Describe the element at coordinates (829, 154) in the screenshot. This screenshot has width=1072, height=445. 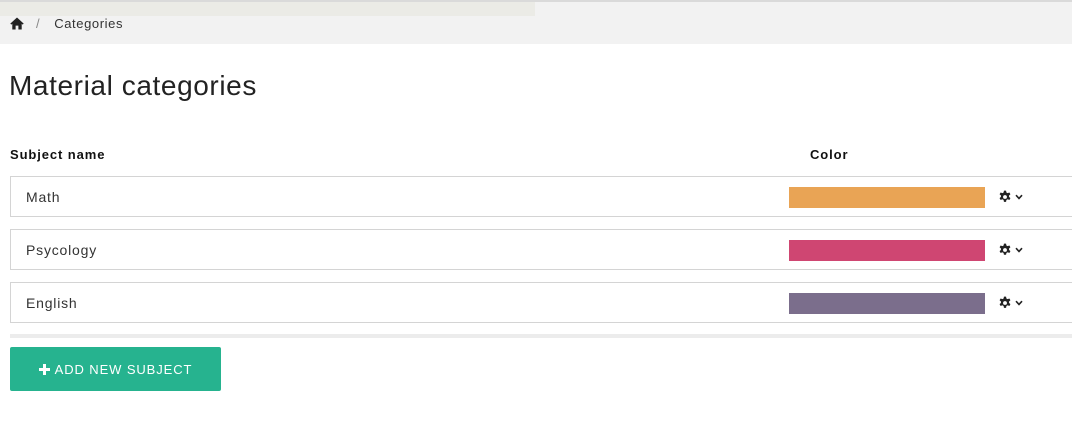
I see `column-header-color: Color` at that location.